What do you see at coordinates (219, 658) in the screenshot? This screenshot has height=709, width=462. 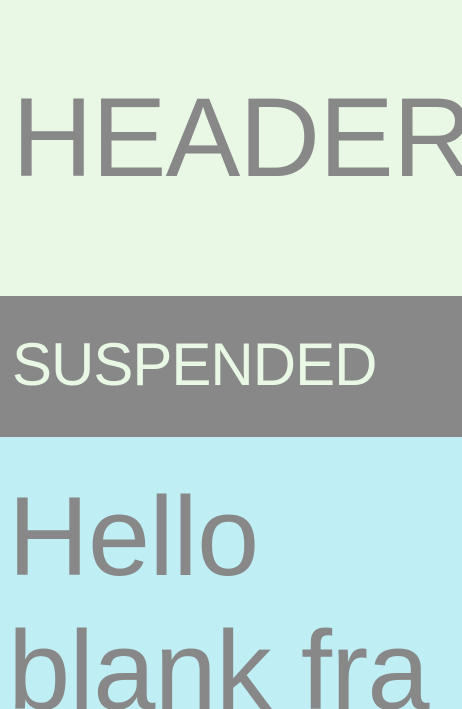 I see `content-line-blank-fra: blank fra` at bounding box center [219, 658].